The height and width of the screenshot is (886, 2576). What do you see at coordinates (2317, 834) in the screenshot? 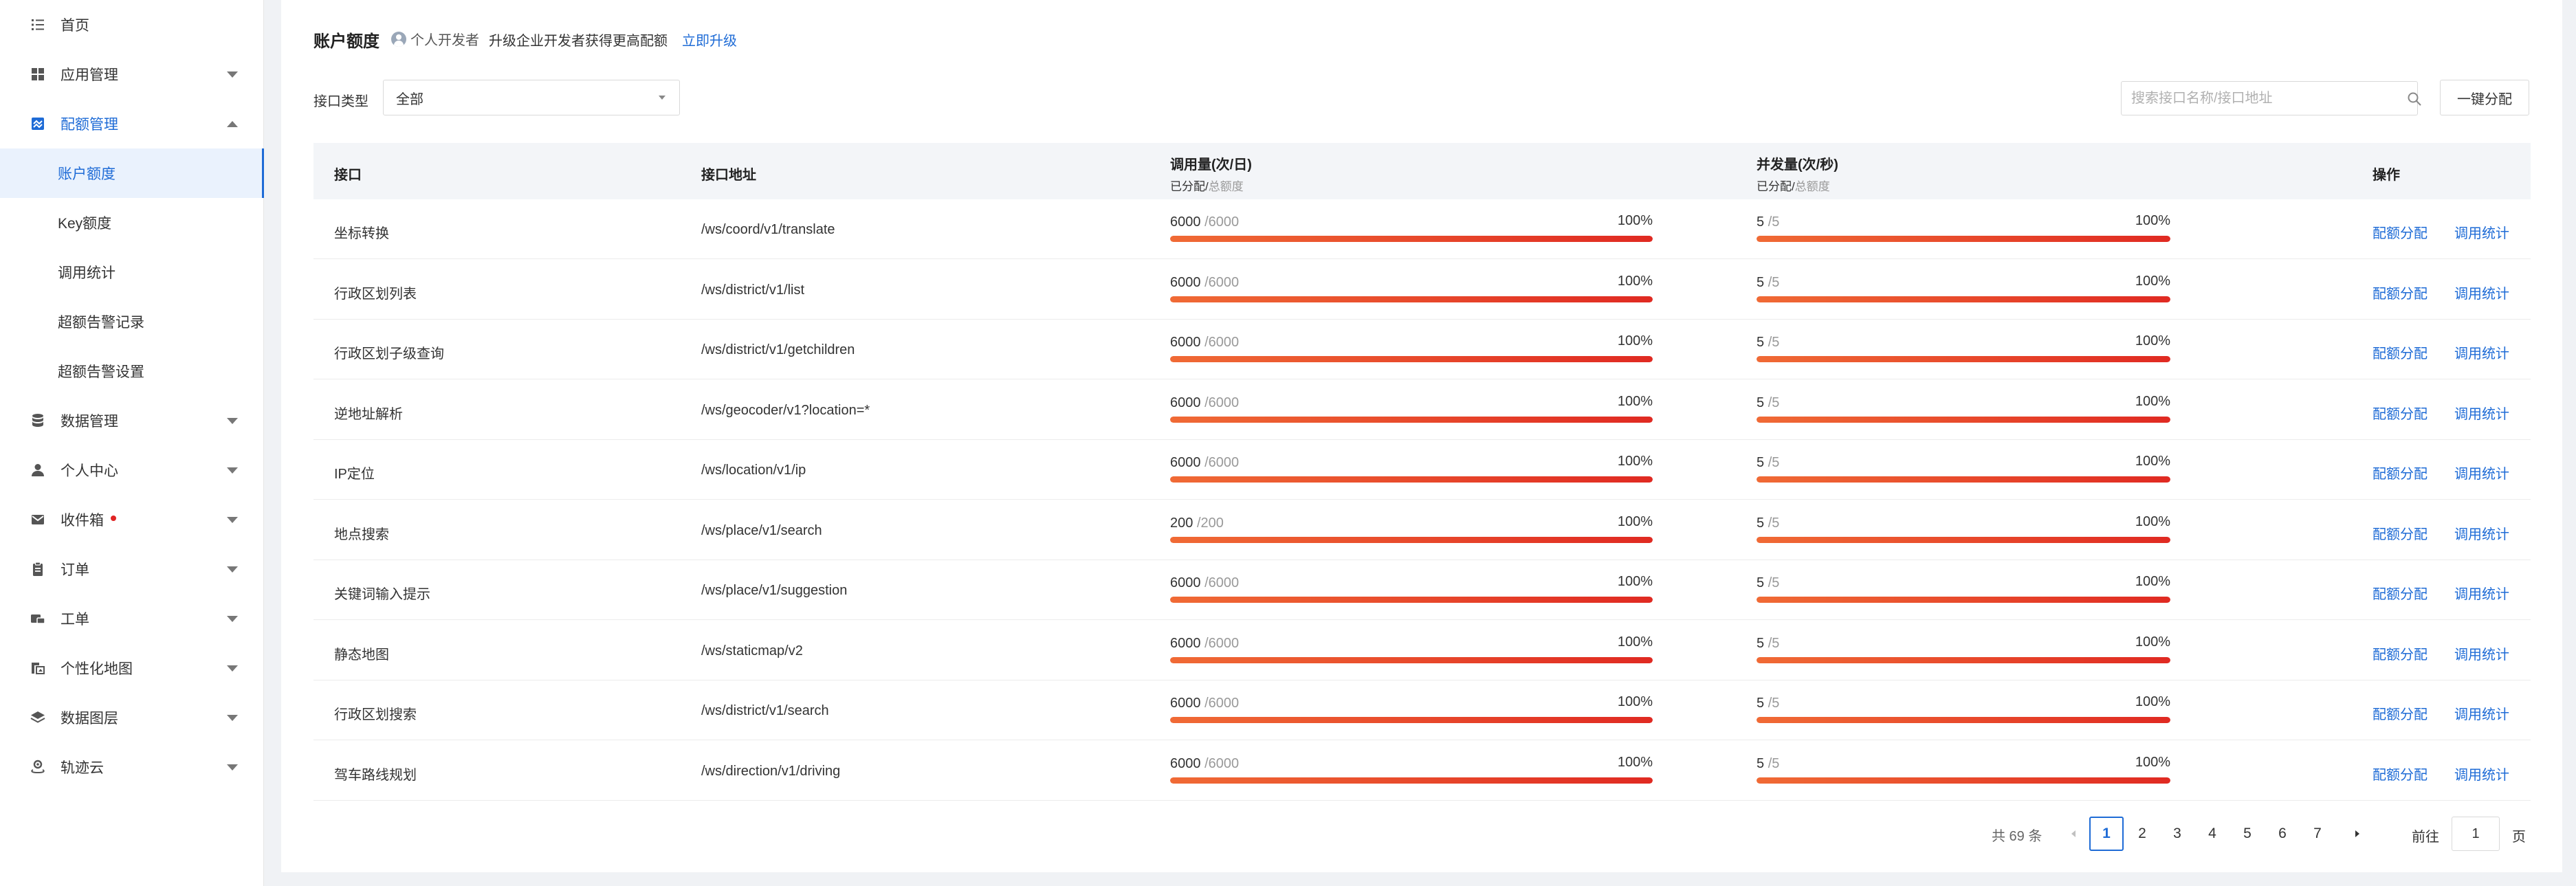
I see `page-button: 7` at bounding box center [2317, 834].